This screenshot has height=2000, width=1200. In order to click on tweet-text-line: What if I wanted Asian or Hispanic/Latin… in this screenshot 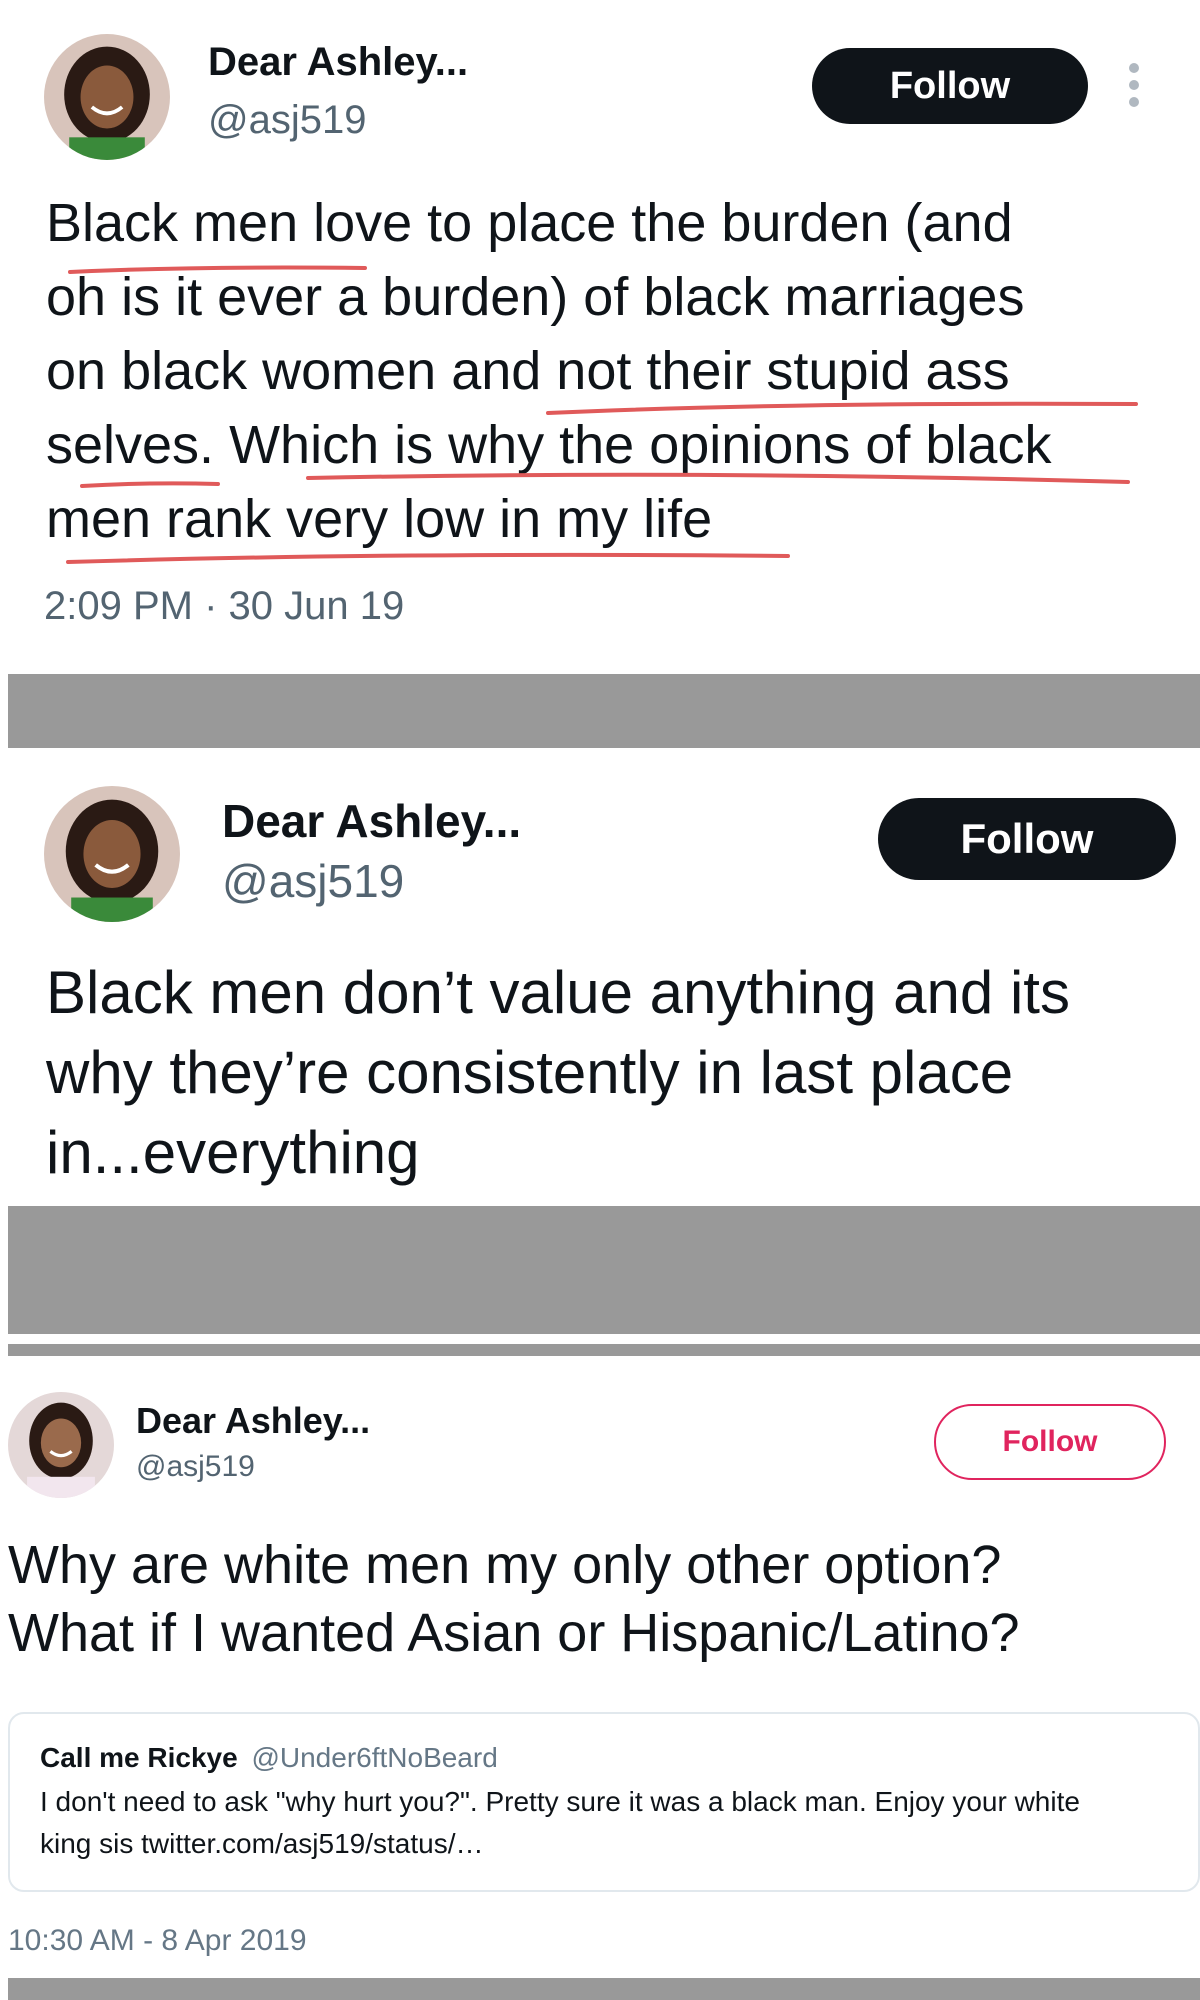, I will do `click(514, 1633)`.